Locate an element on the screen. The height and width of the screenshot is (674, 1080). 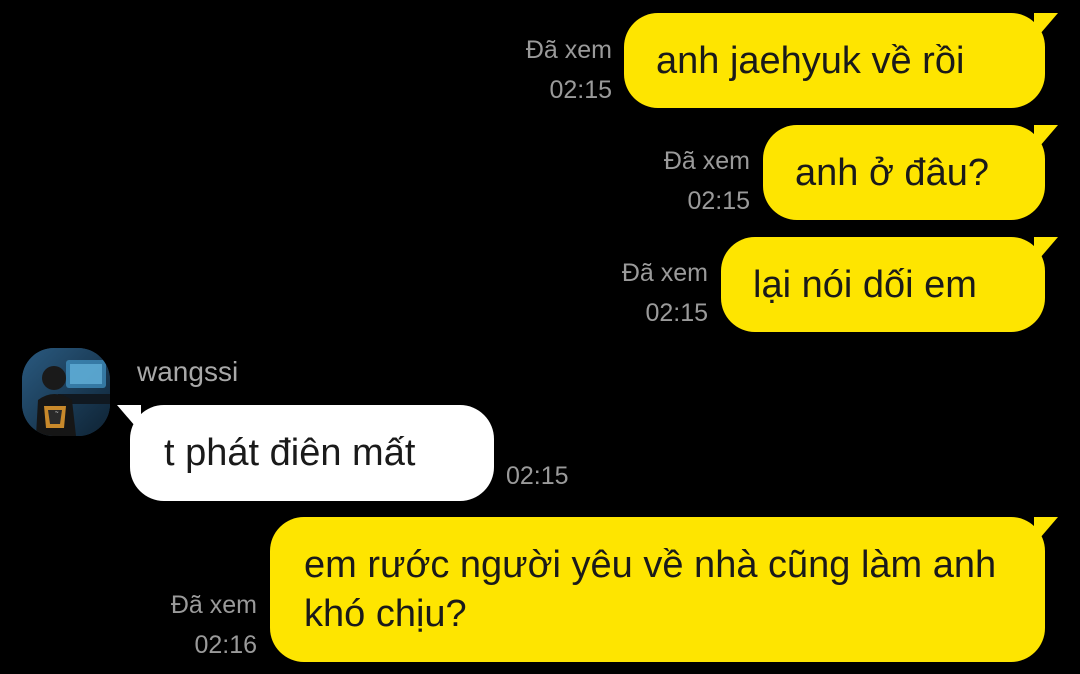
outgoing-message-bubble: anh jaehyuk về rồi is located at coordinates (841, 60).